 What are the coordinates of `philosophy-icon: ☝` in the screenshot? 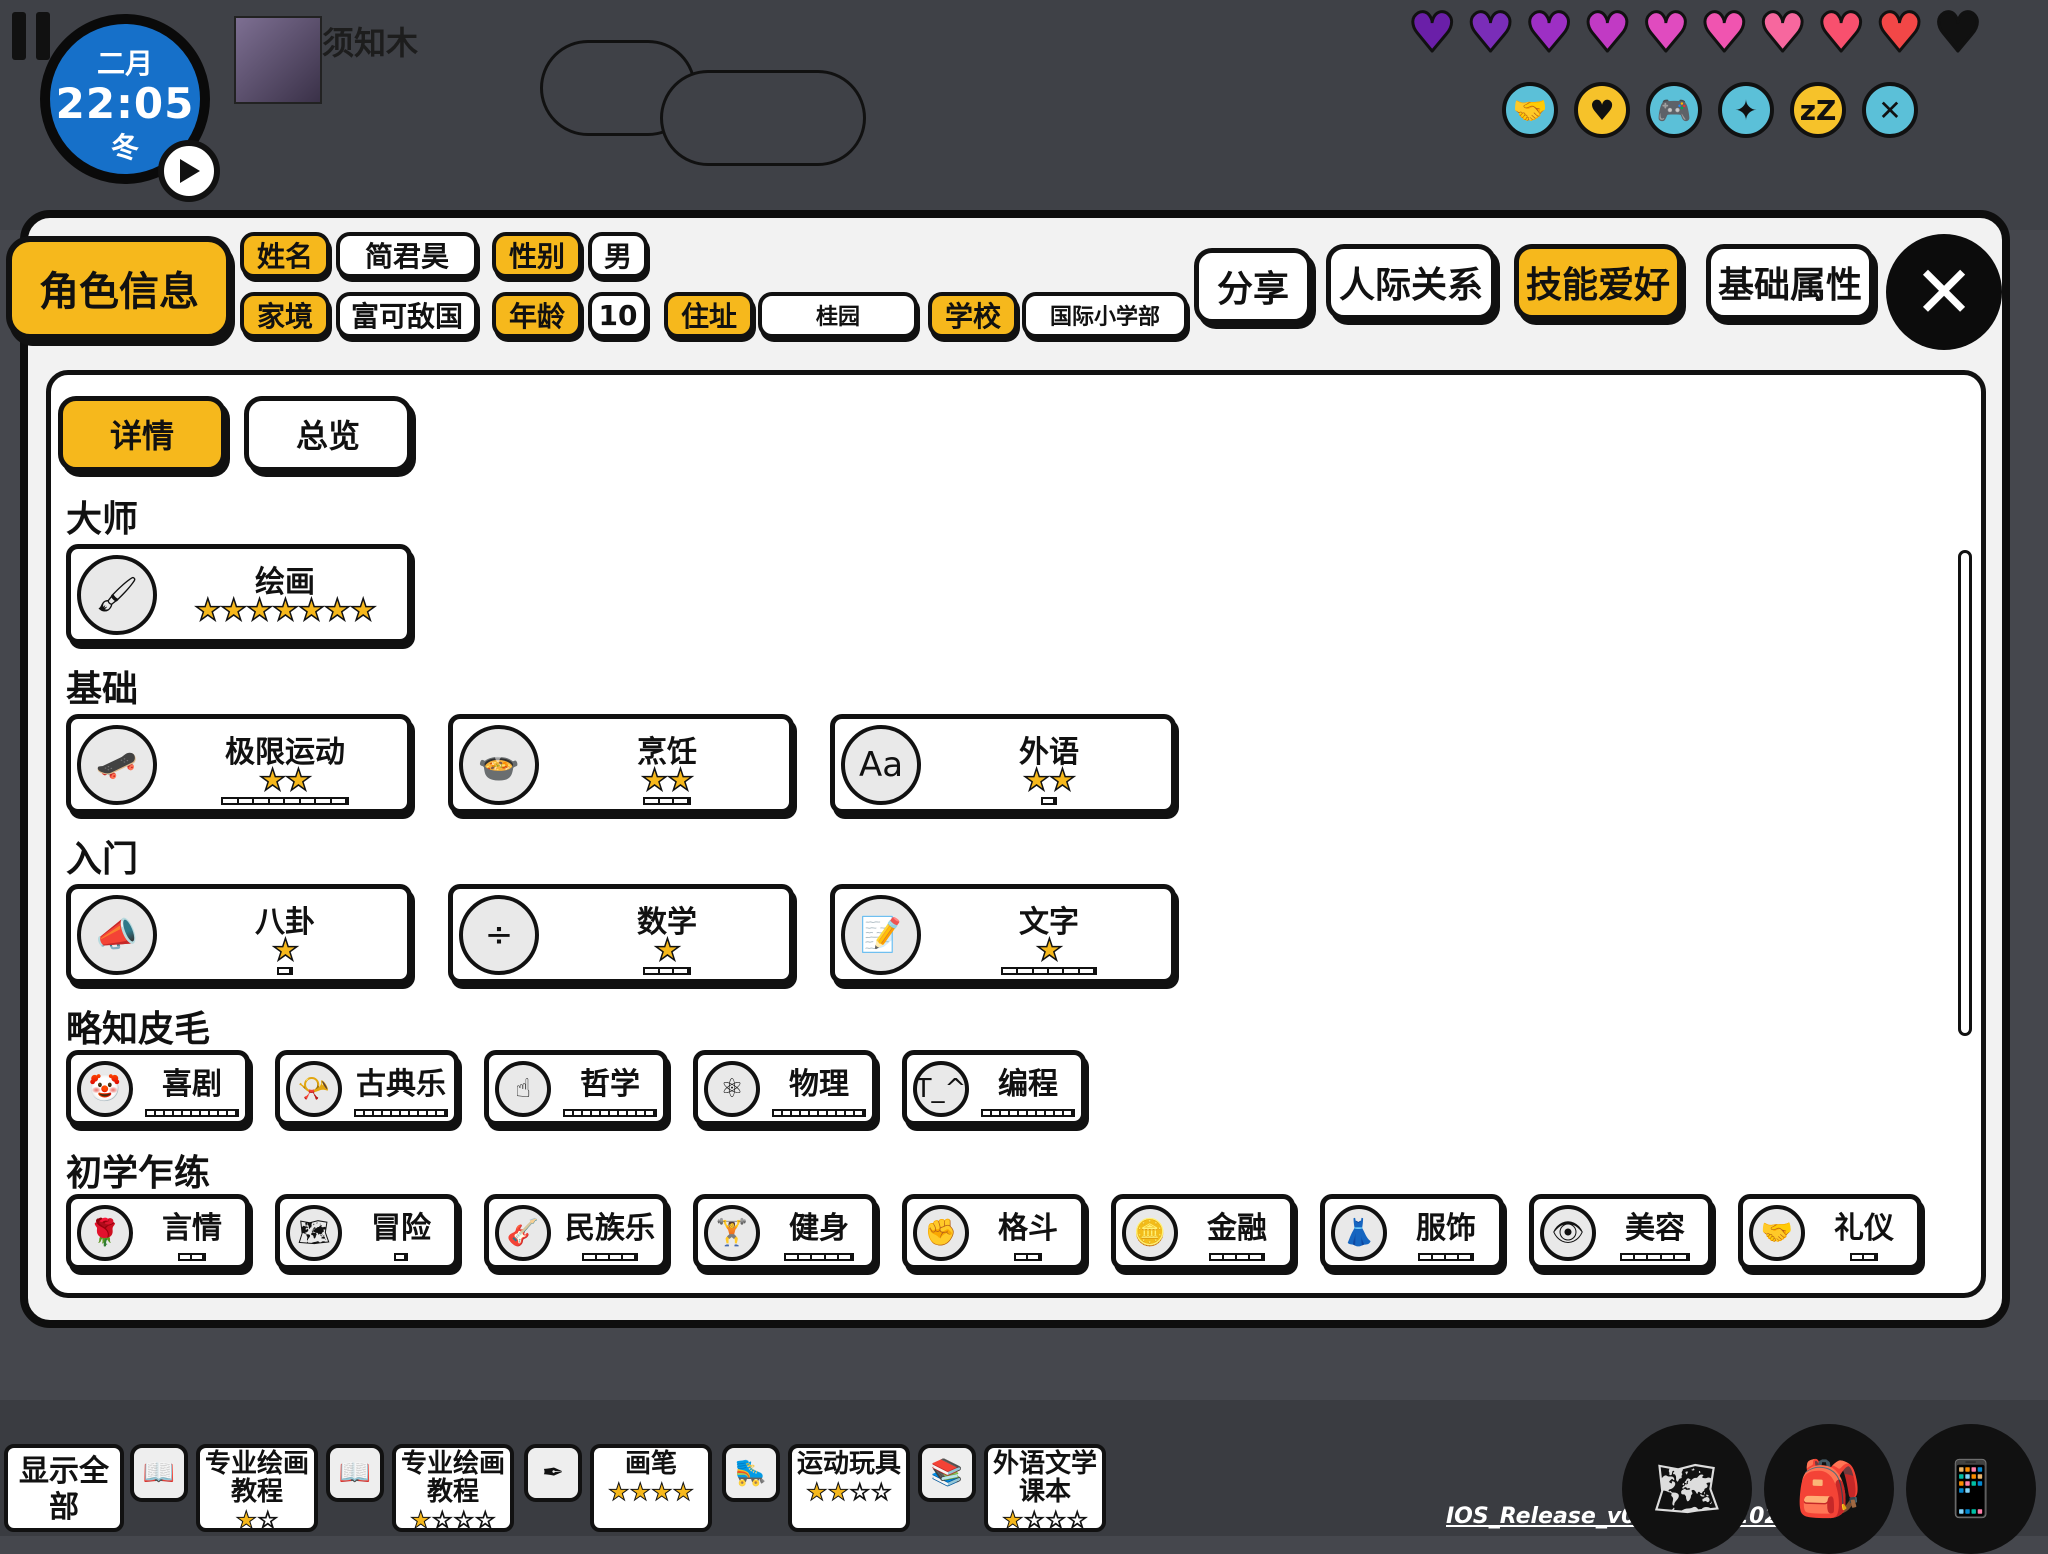 It's located at (523, 1089).